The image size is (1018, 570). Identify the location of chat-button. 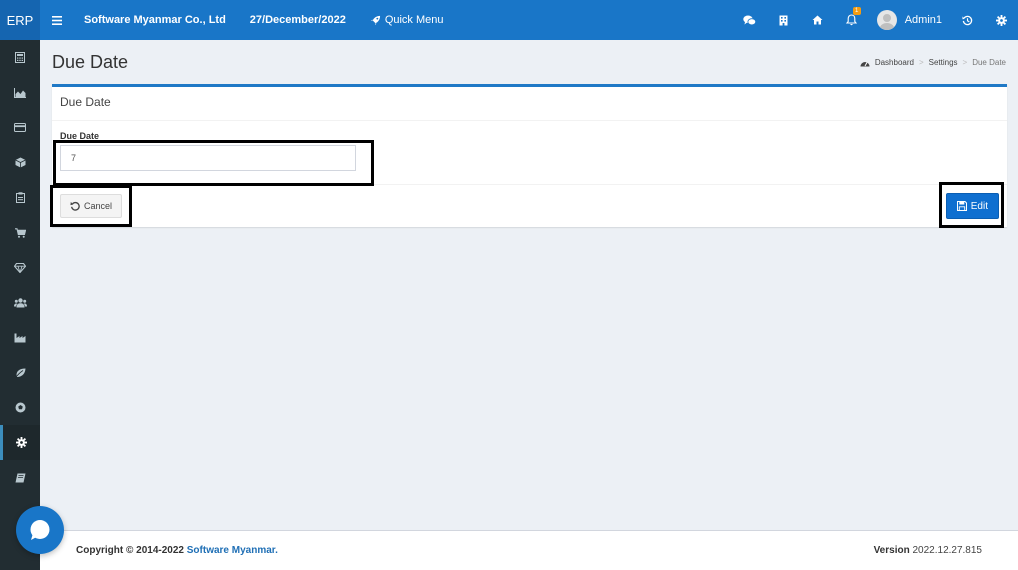
(750, 20).